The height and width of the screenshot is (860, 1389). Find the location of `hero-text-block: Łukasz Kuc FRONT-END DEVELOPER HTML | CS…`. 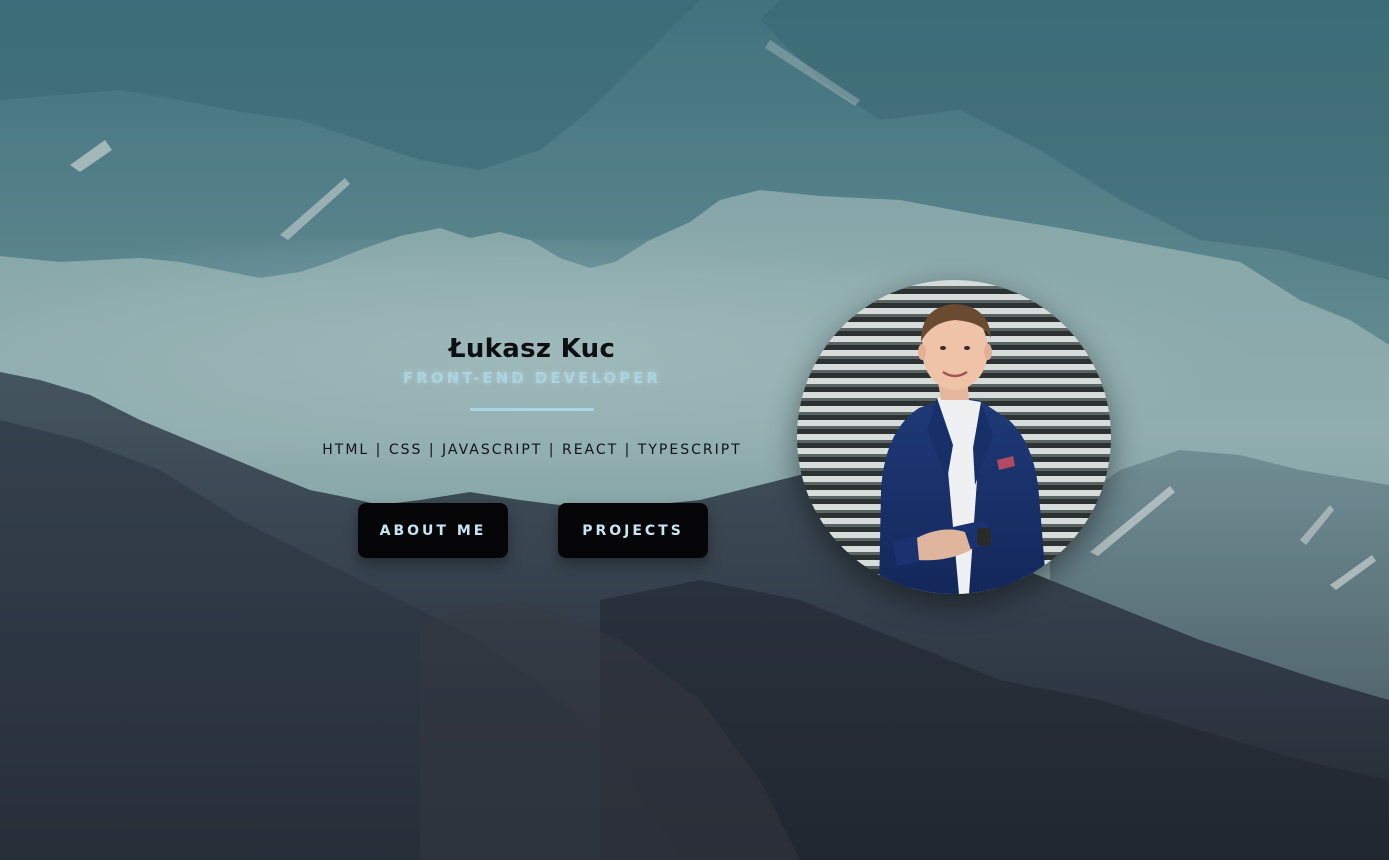

hero-text-block: Łukasz Kuc FRONT-END DEVELOPER HTML | CS… is located at coordinates (532, 395).